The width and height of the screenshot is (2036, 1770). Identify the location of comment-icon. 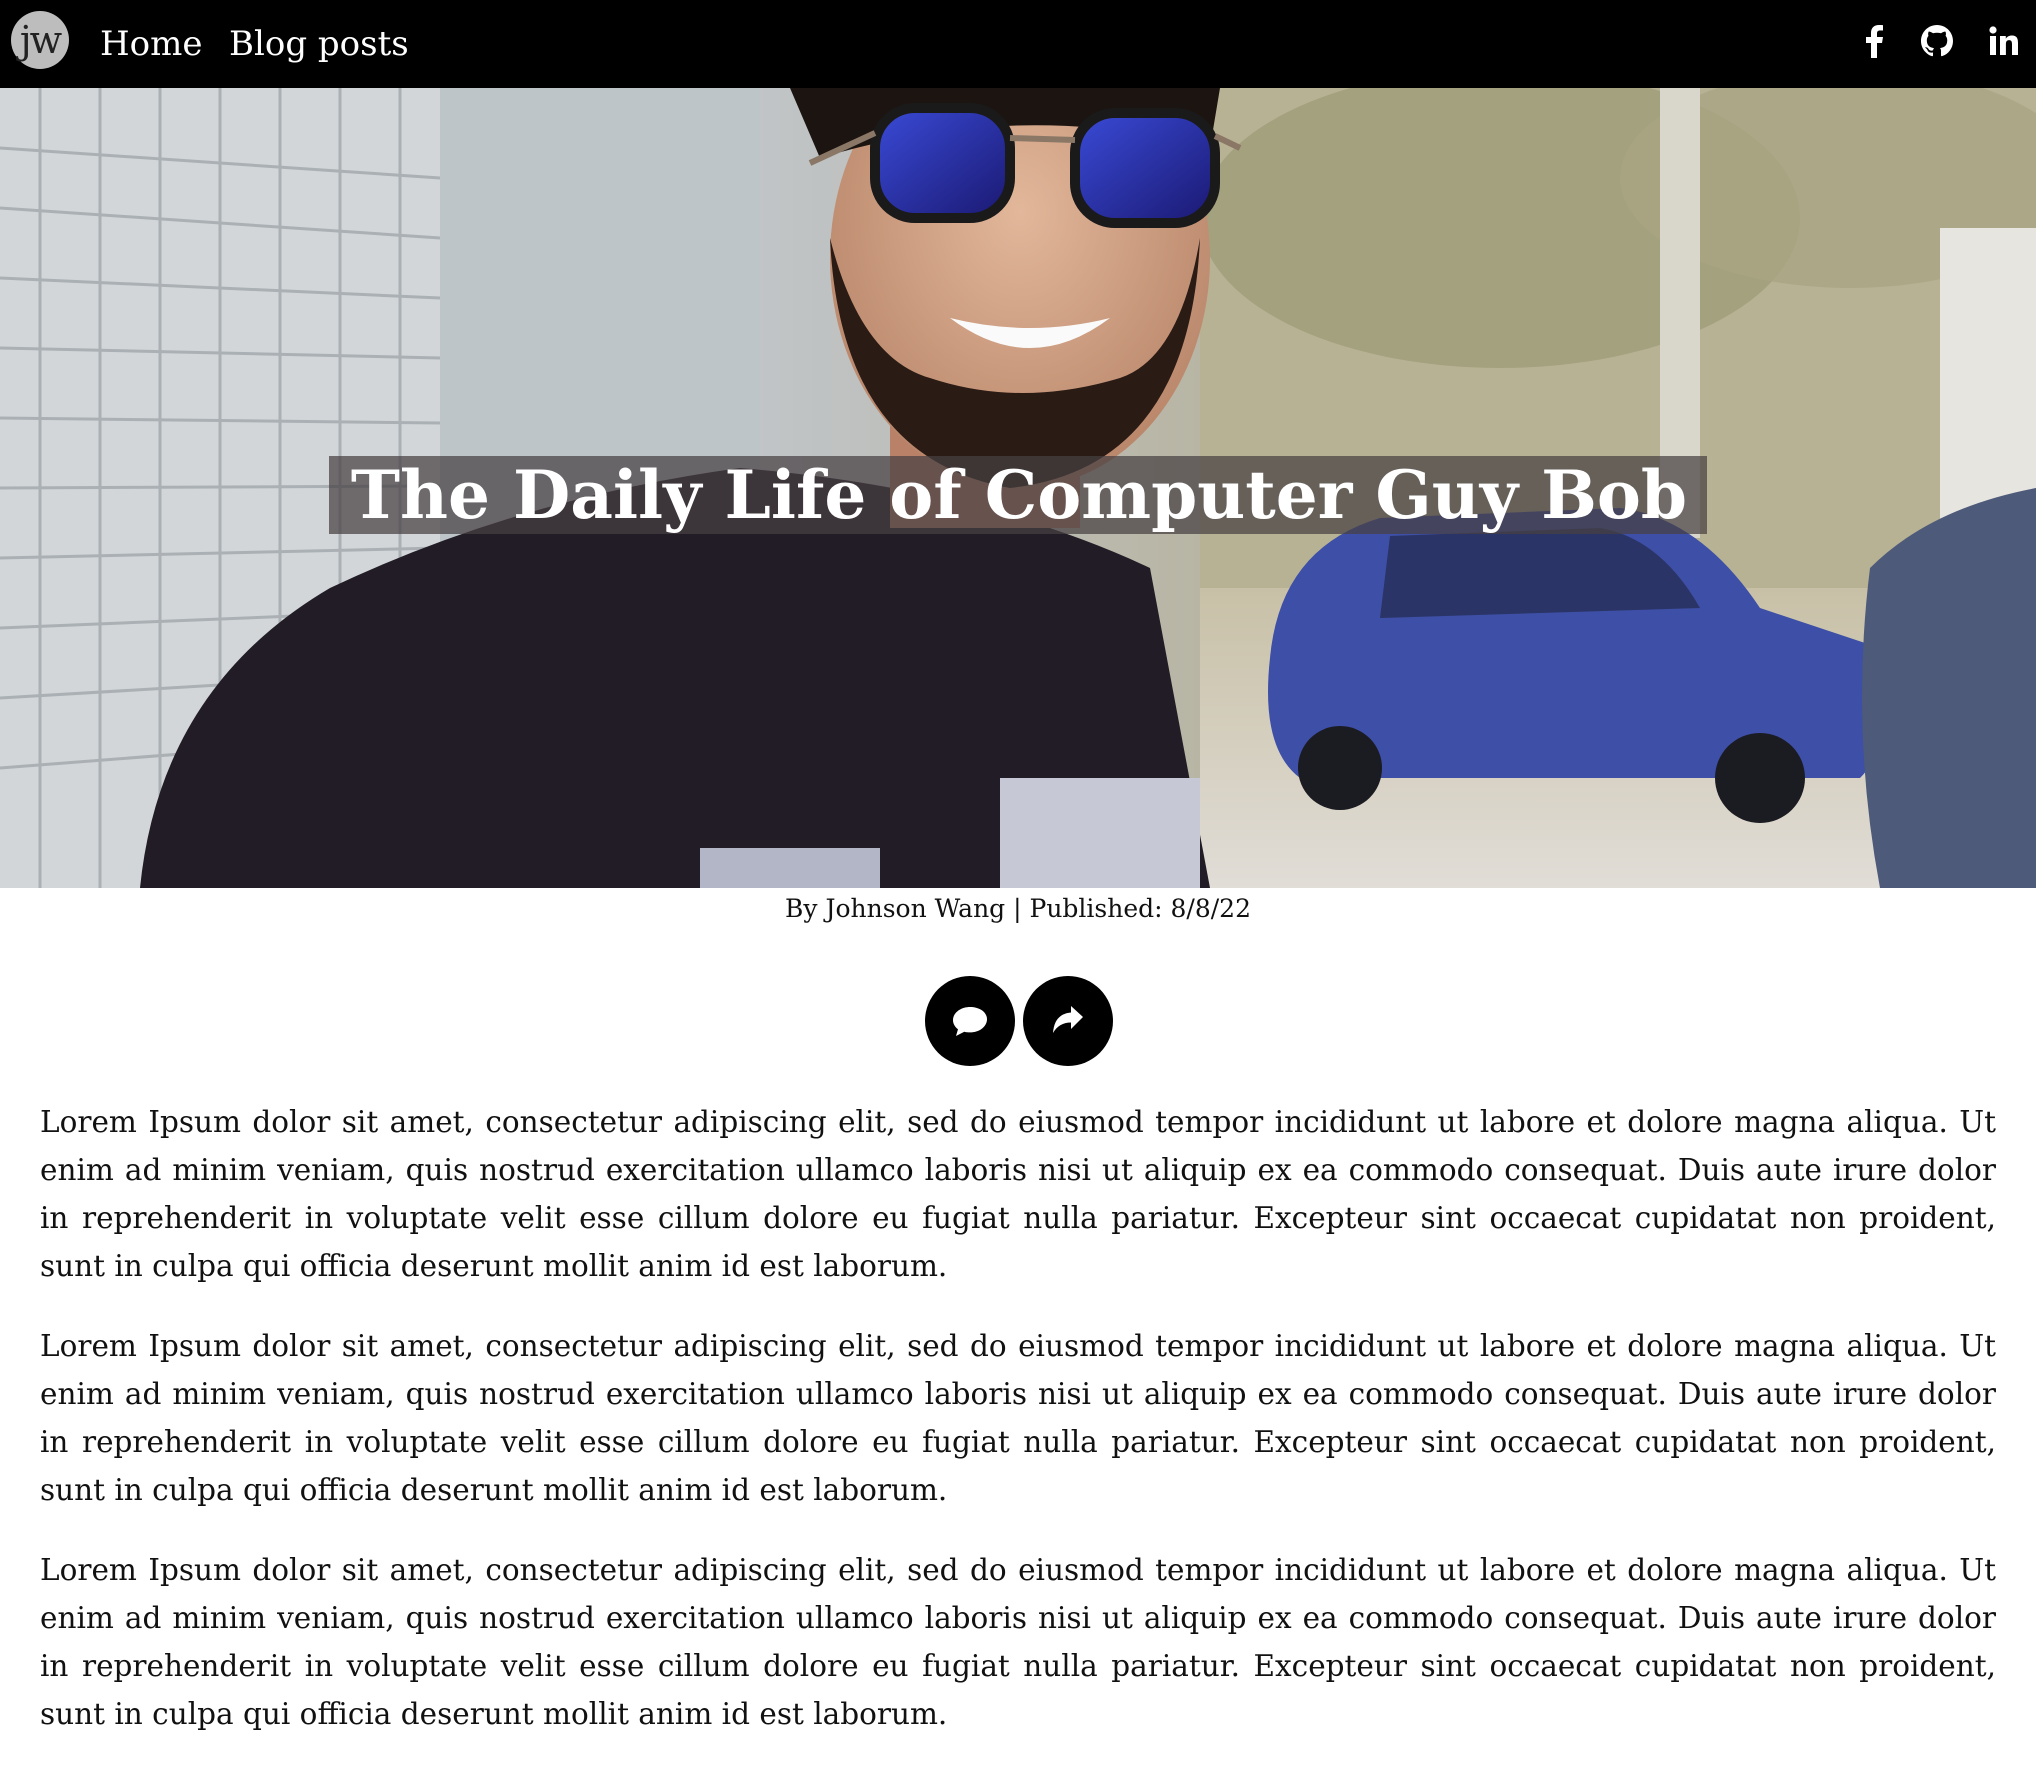
(970, 1021).